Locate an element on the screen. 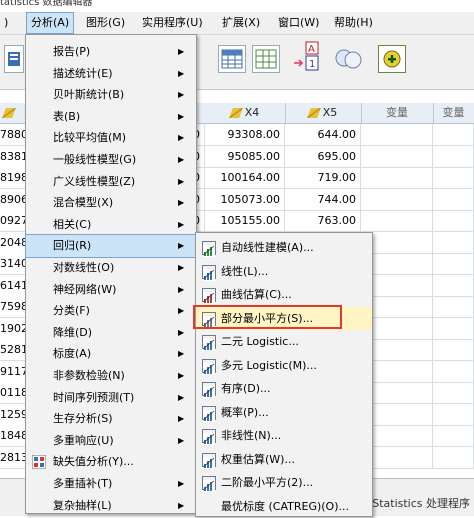 The width and height of the screenshot is (474, 518). menu-item-multiple-response: 多重响应(U)▶ is located at coordinates (111, 441).